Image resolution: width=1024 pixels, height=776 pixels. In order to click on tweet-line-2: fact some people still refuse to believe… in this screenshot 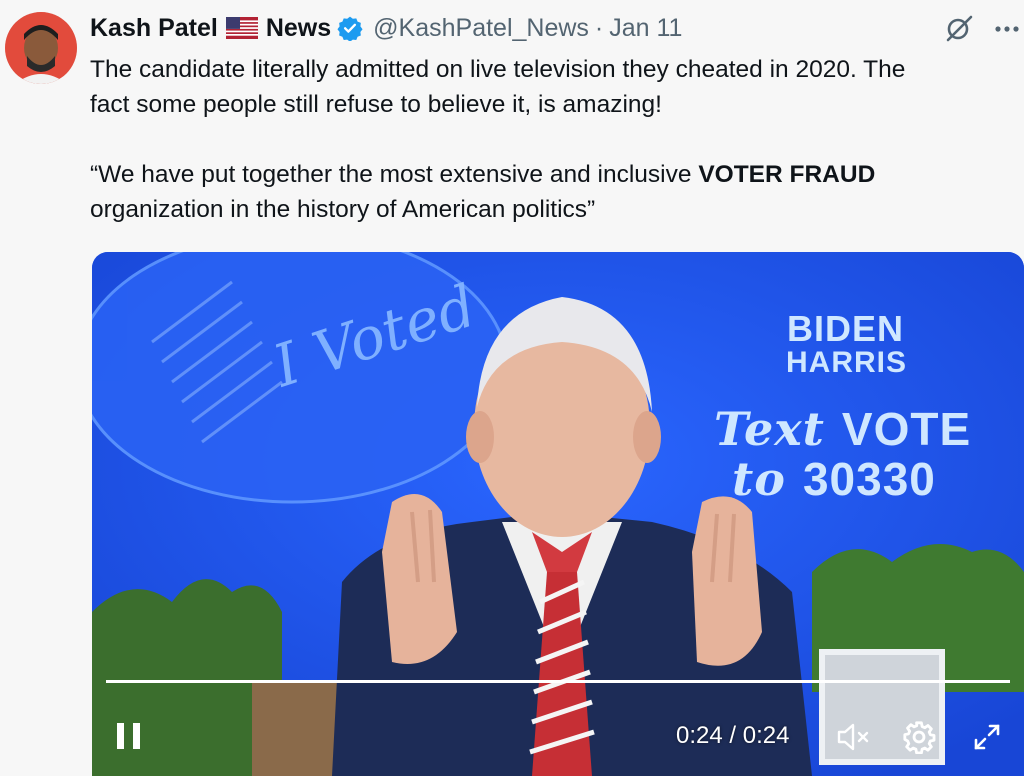, I will do `click(376, 104)`.